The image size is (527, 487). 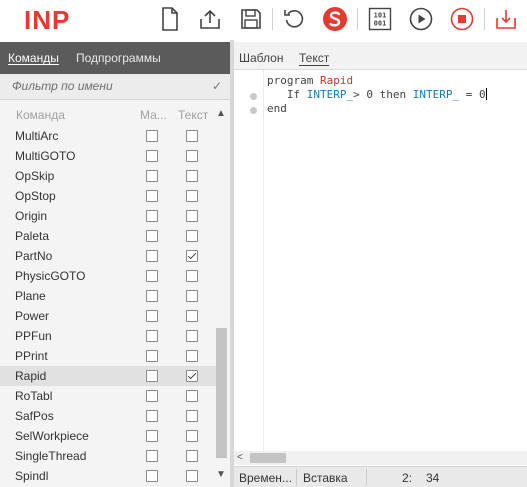 What do you see at coordinates (108, 316) in the screenshot?
I see `list-item: Power` at bounding box center [108, 316].